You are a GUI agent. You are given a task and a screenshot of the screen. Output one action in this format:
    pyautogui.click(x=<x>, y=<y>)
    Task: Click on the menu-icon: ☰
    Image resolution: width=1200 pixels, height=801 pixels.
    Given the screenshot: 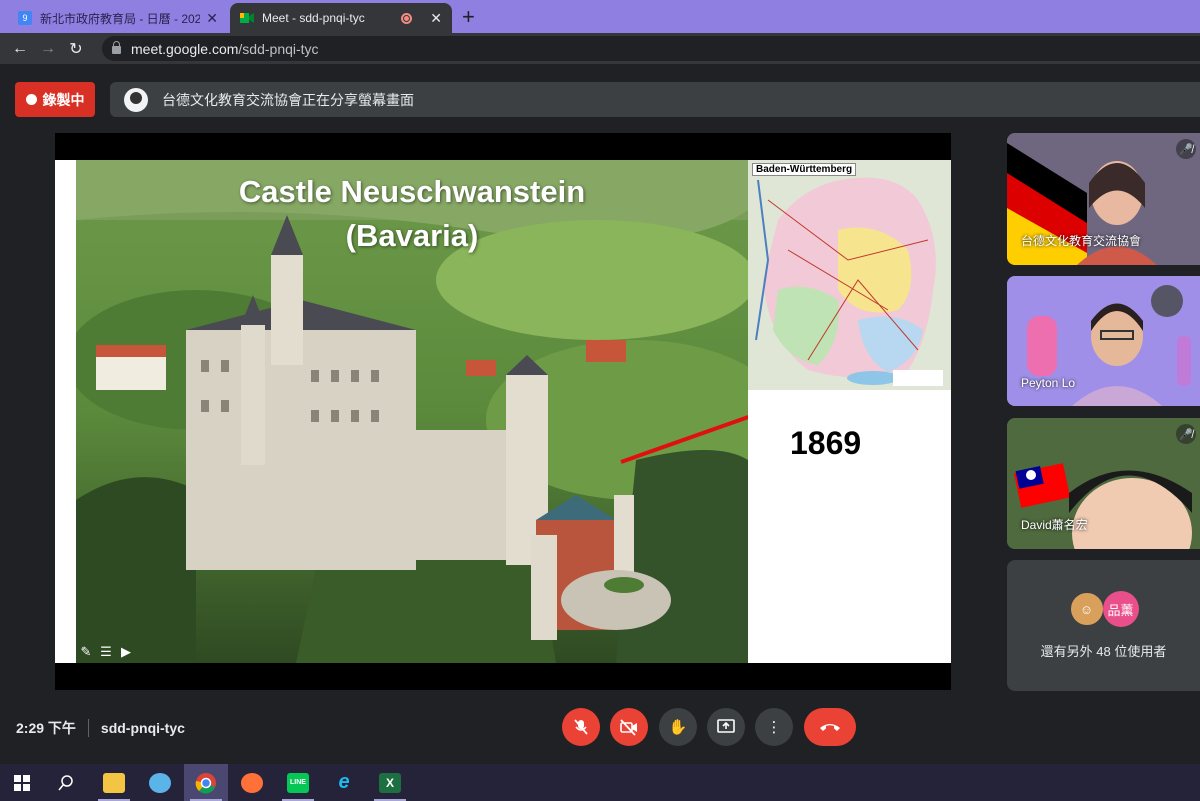 What is the action you would take?
    pyautogui.click(x=106, y=652)
    